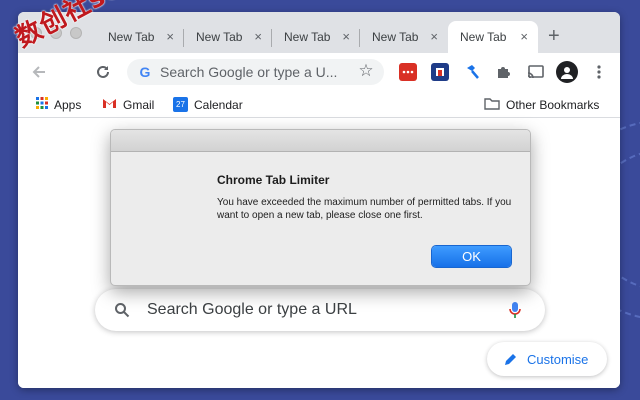 The width and height of the screenshot is (640, 400). What do you see at coordinates (472, 72) in the screenshot?
I see `extension-hammer-icon` at bounding box center [472, 72].